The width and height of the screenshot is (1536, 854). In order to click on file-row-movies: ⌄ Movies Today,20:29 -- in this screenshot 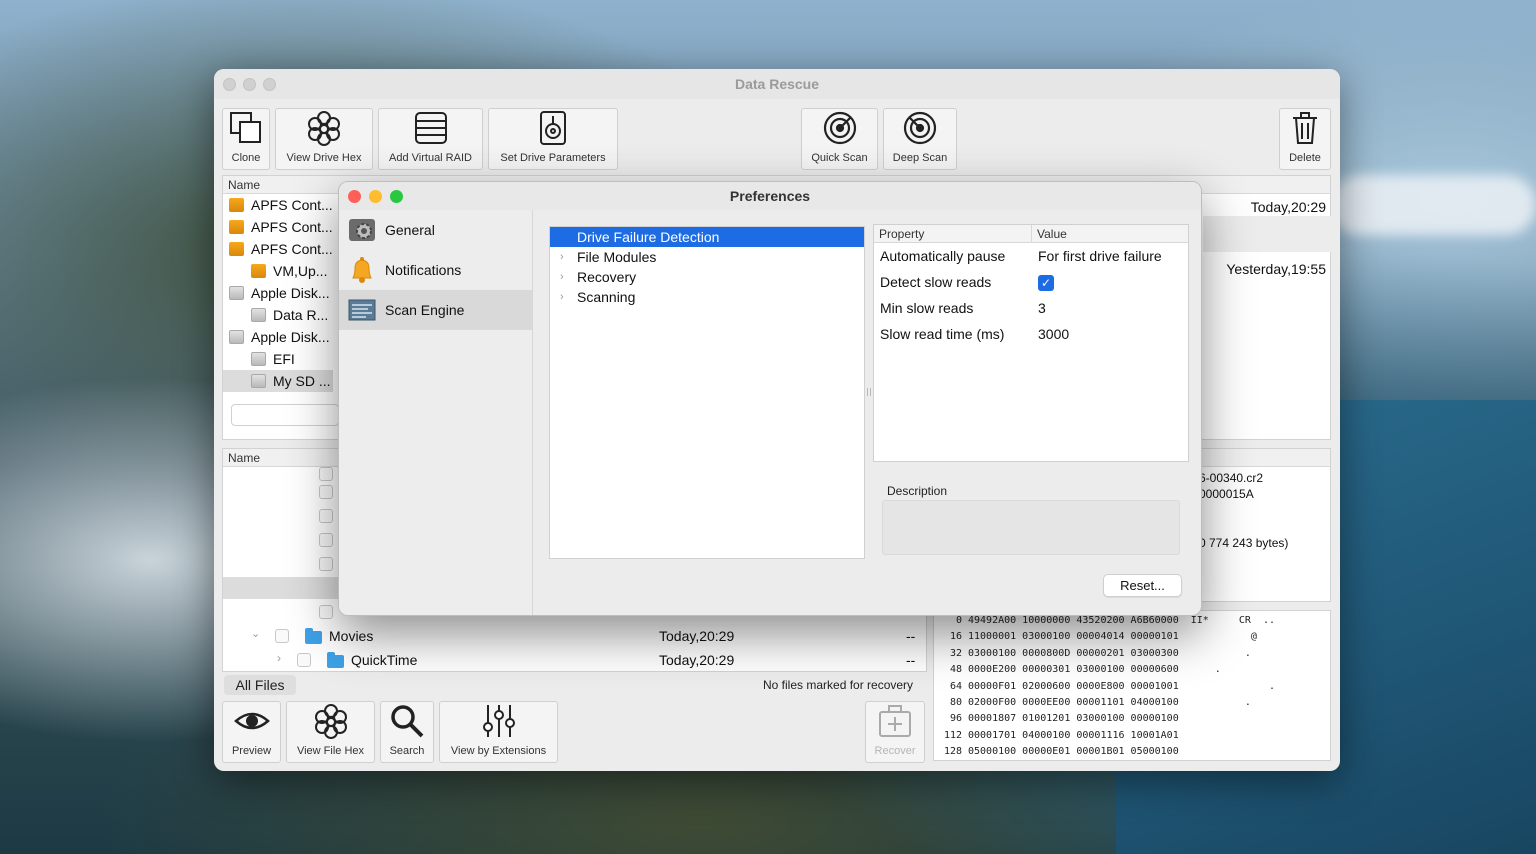, I will do `click(574, 636)`.